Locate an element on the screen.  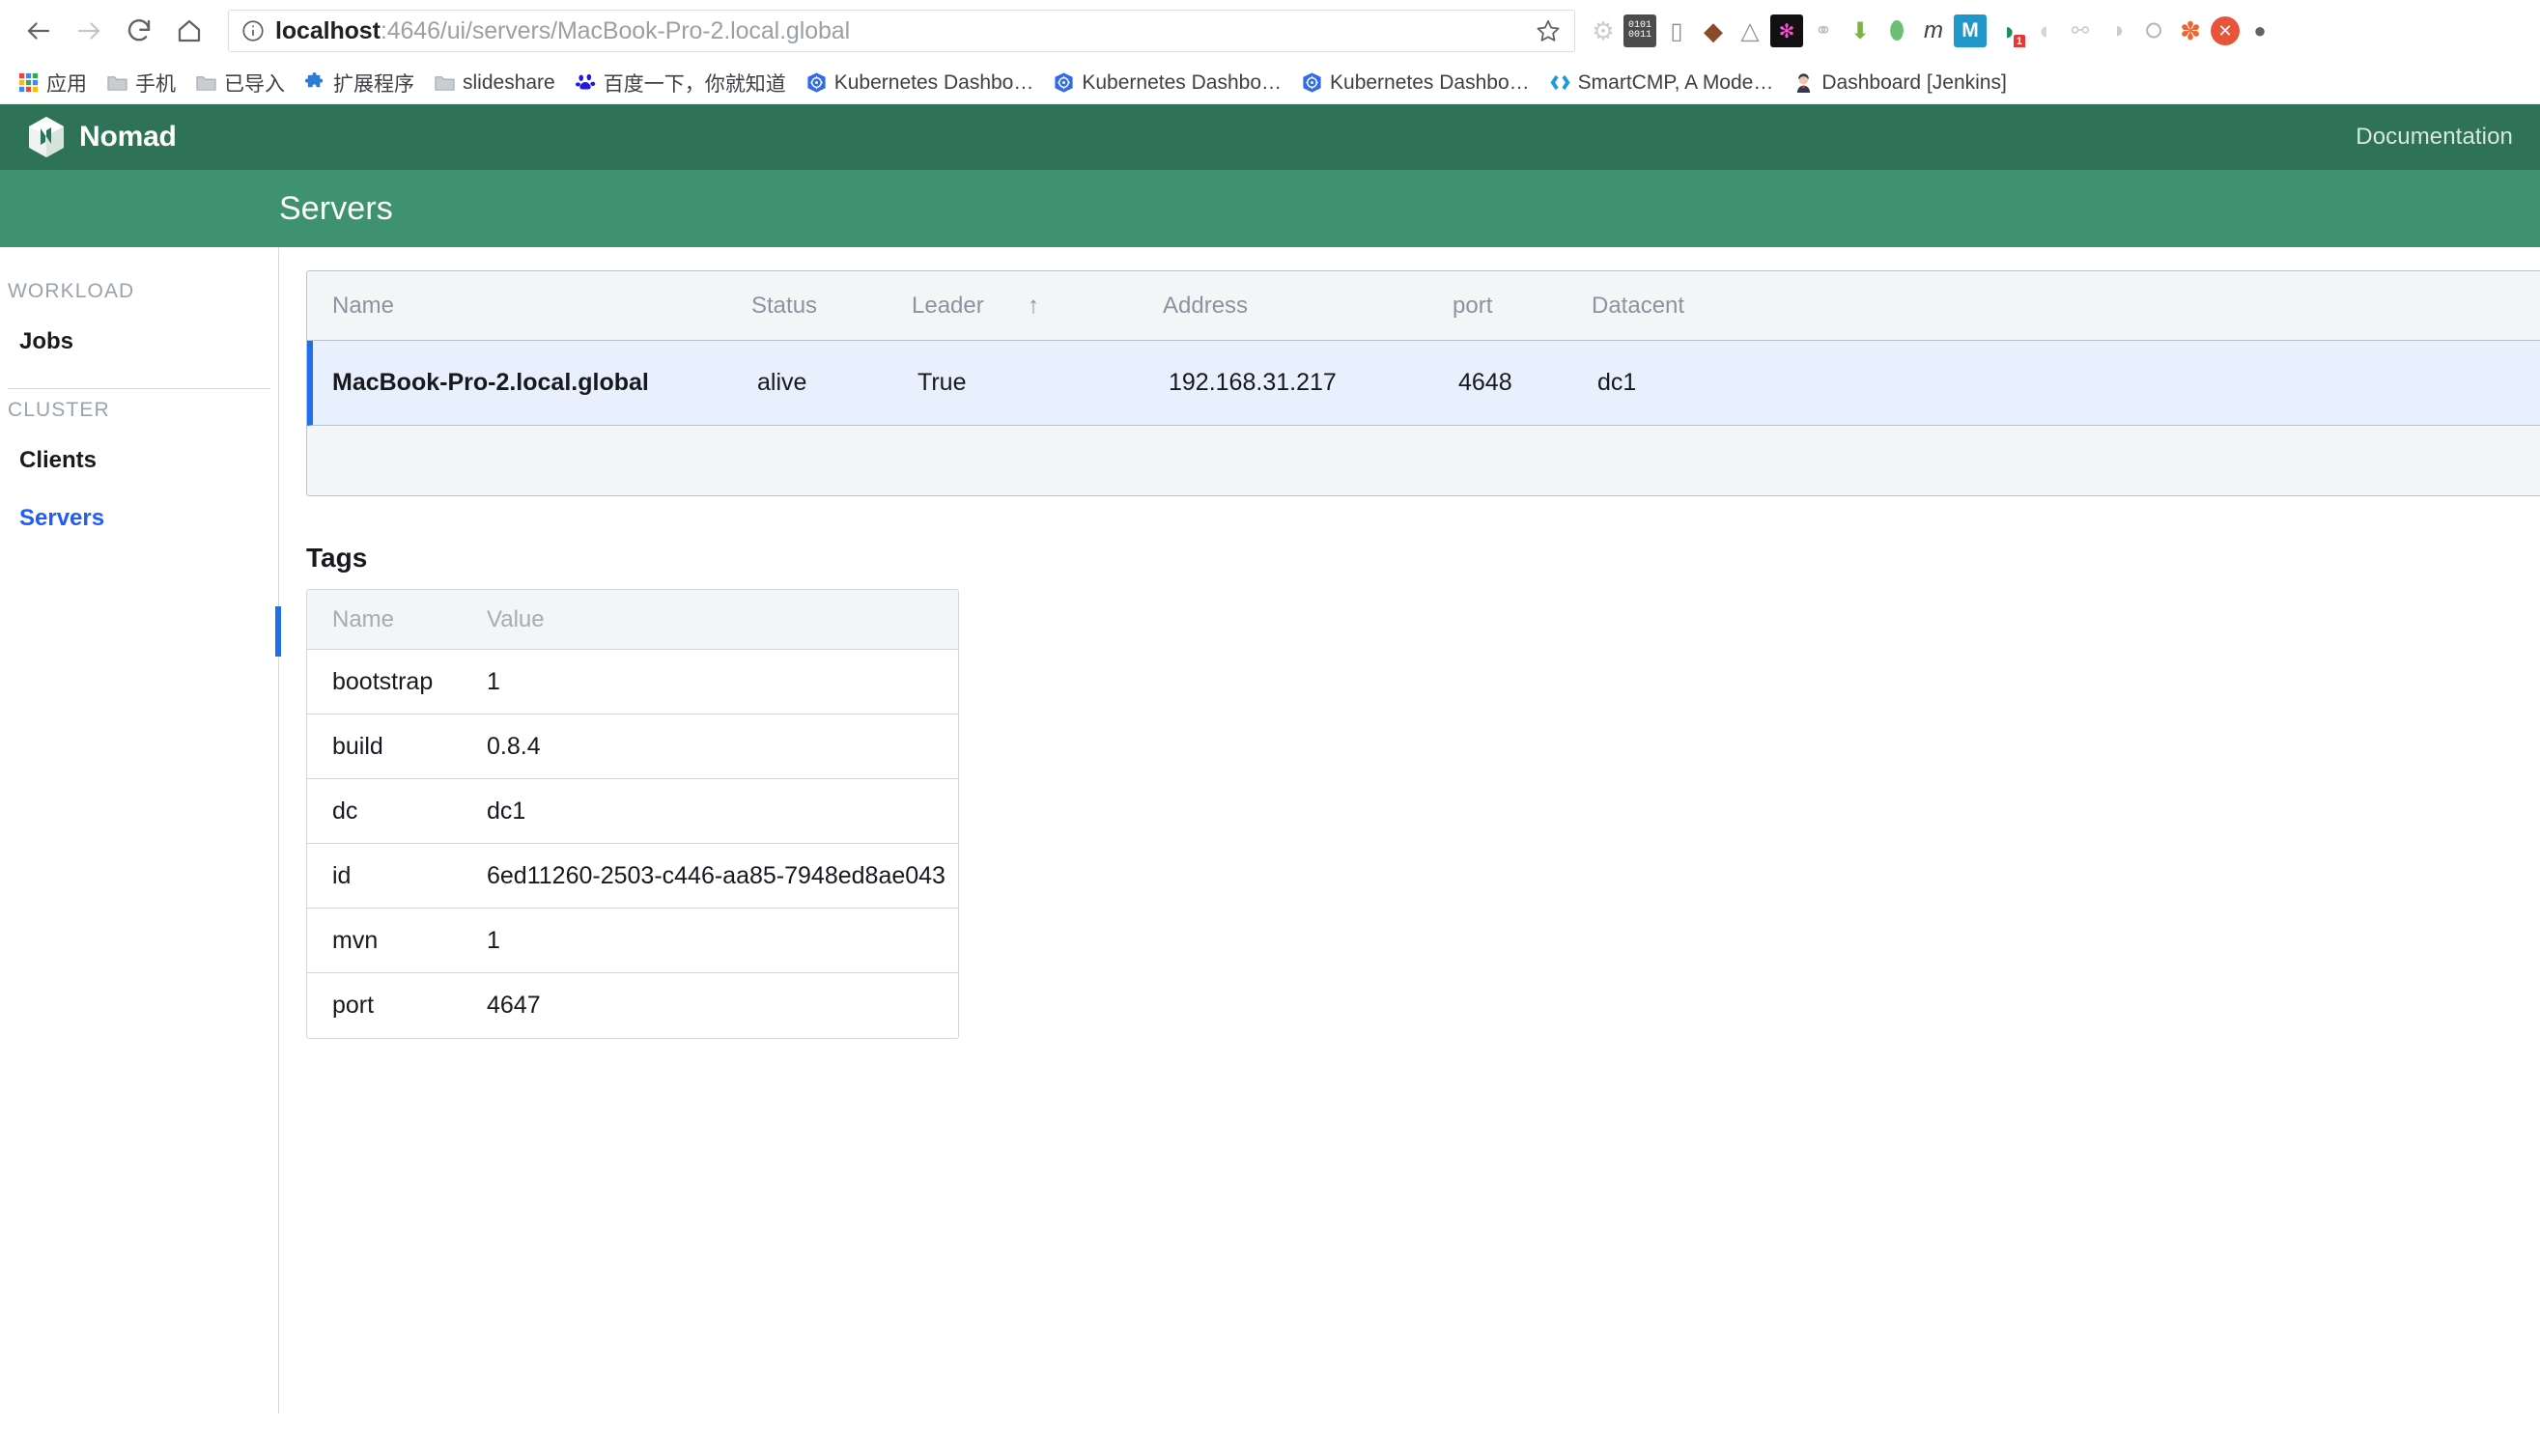
cell-tag-name: build is located at coordinates (357, 746).